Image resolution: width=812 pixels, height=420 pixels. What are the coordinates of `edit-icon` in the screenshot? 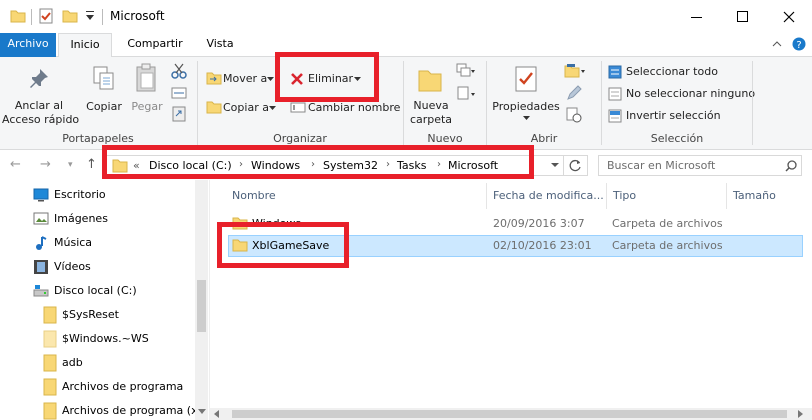 It's located at (574, 93).